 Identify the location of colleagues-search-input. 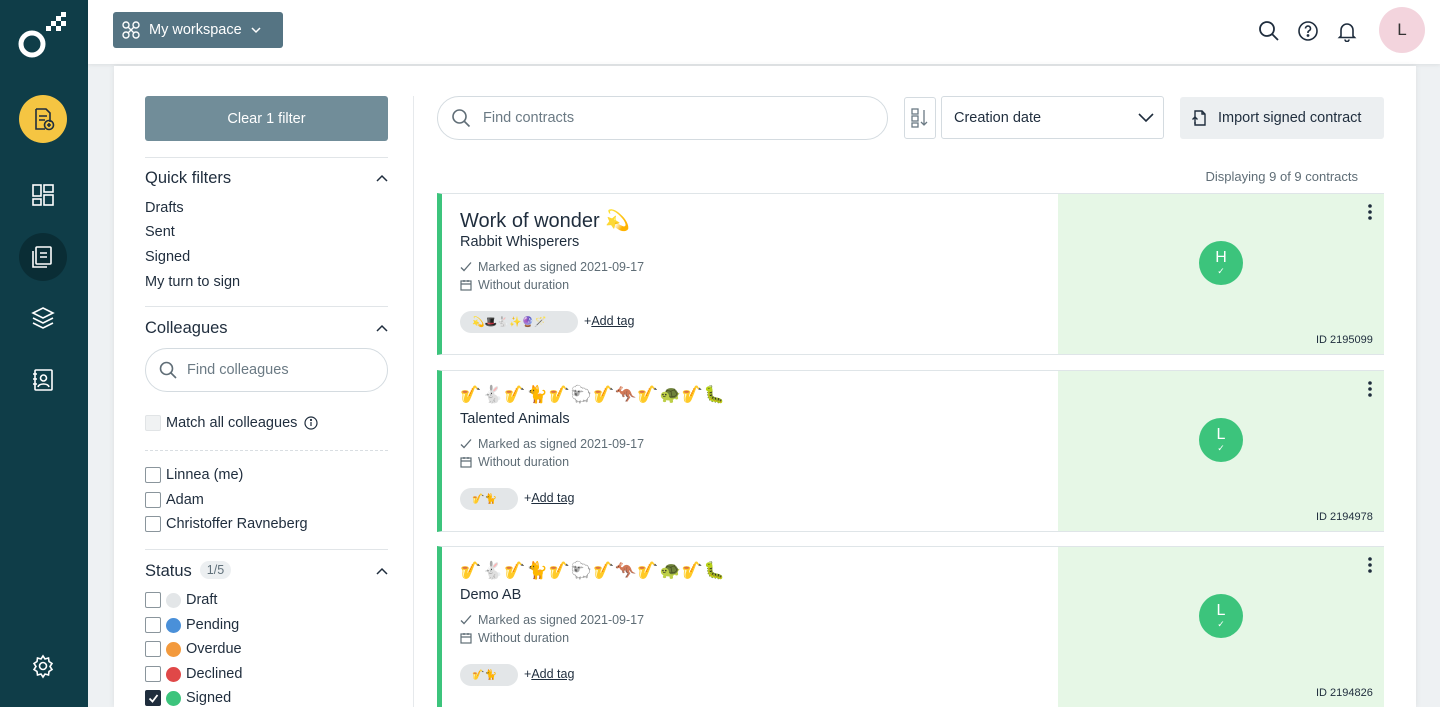
(277, 370).